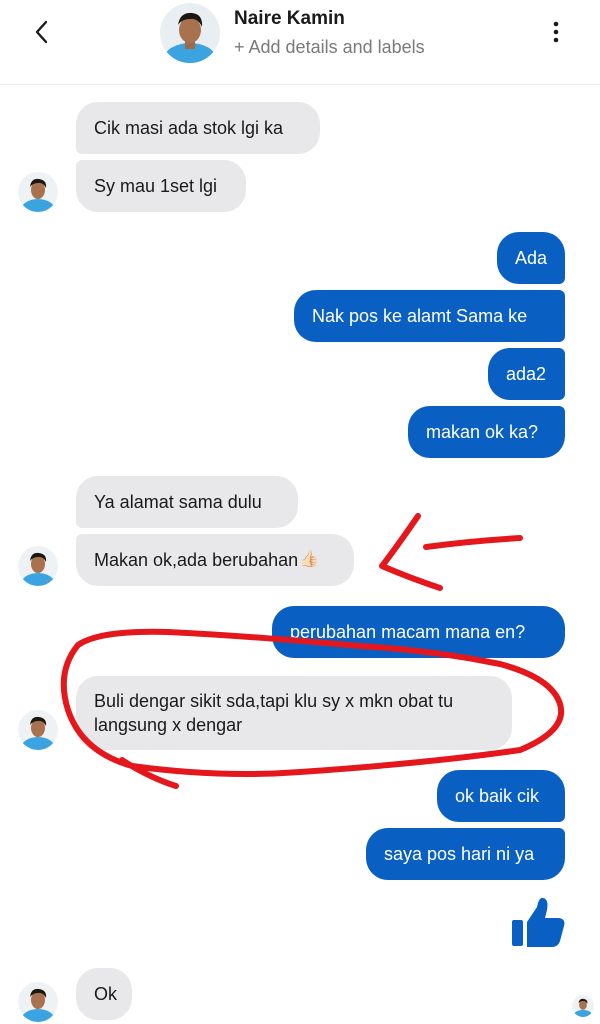 This screenshot has width=600, height=1024. I want to click on back-button, so click(42, 32).